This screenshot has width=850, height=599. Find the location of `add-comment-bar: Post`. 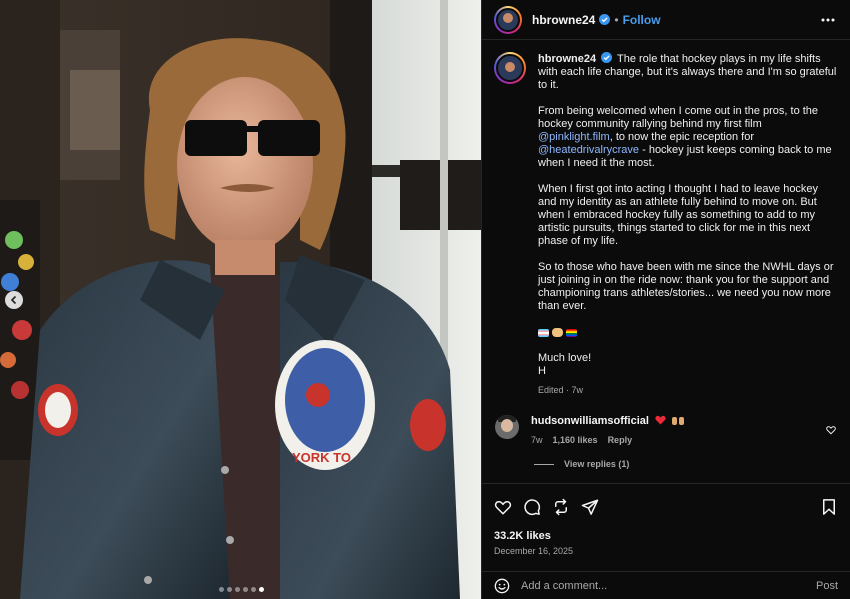

add-comment-bar: Post is located at coordinates (666, 585).